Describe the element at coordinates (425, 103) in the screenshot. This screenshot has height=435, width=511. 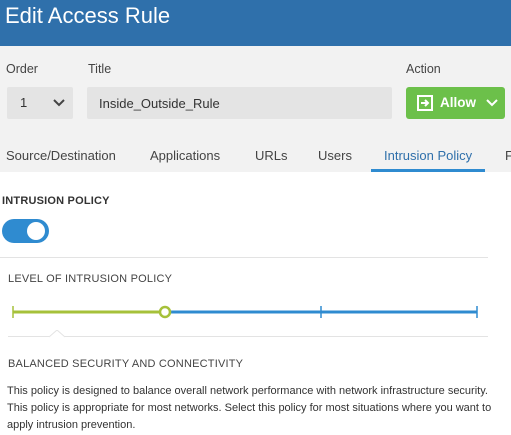
I see `allow-arrow-icon` at that location.